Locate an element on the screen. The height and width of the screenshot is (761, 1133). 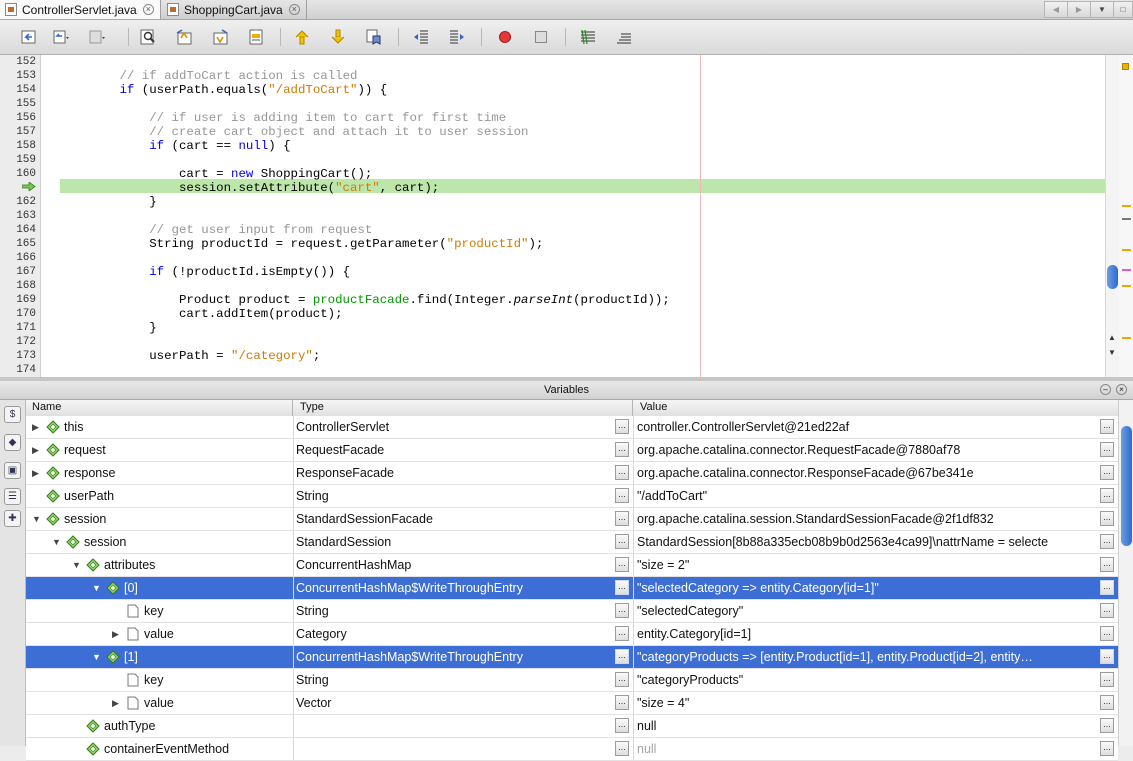
show-opened-documents-icon: ▼ is located at coordinates (1102, 9).